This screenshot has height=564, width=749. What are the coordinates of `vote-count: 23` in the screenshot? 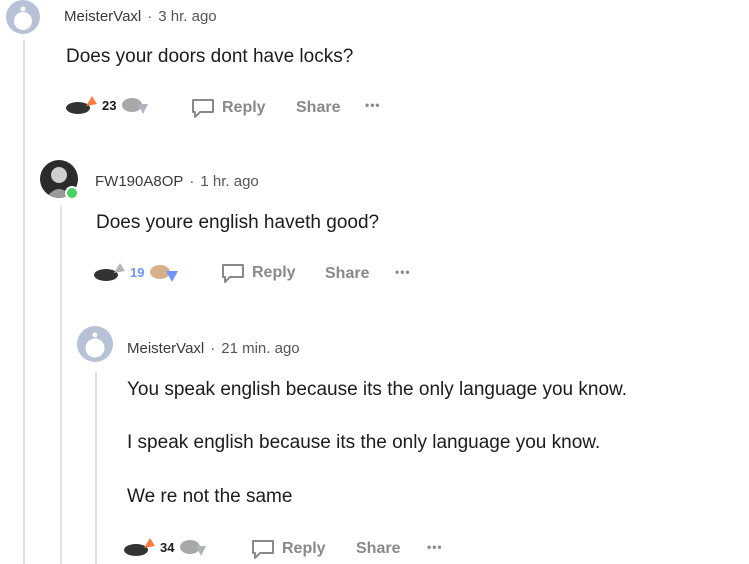 It's located at (109, 105).